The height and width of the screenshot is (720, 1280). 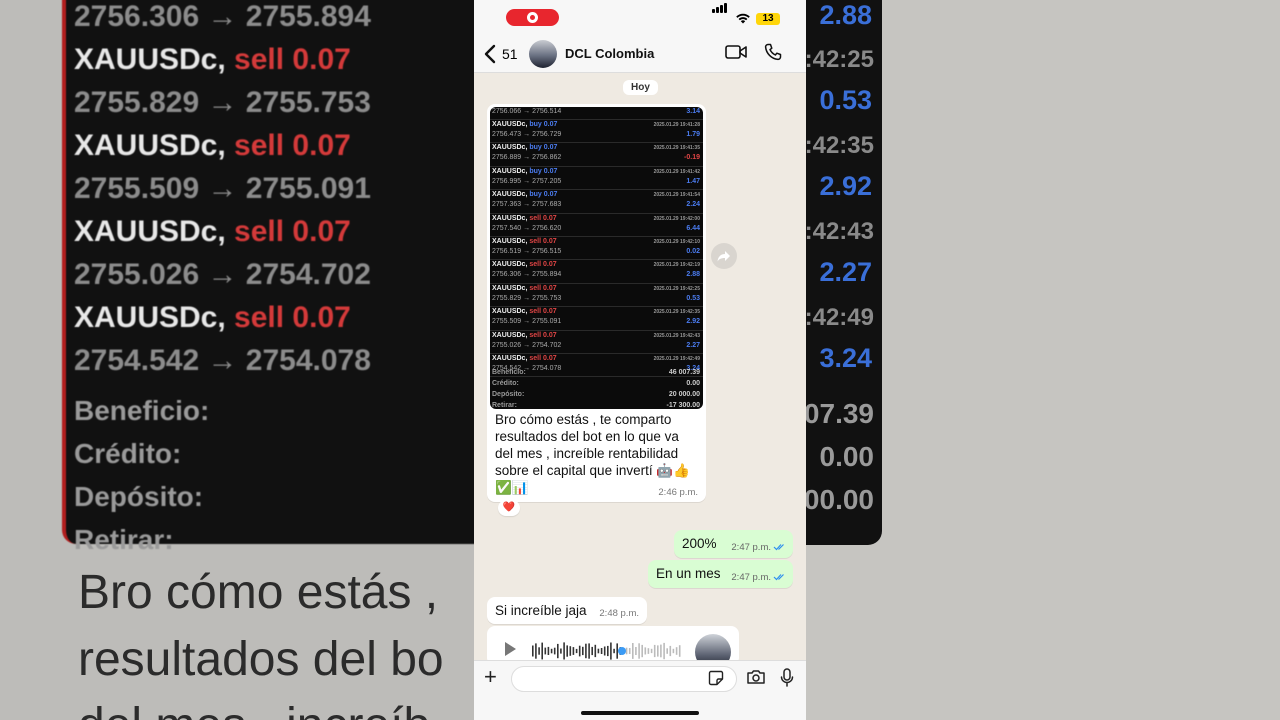 What do you see at coordinates (527, 134) in the screenshot?
I see `trade-prices: 2756.473 → 2756.729` at bounding box center [527, 134].